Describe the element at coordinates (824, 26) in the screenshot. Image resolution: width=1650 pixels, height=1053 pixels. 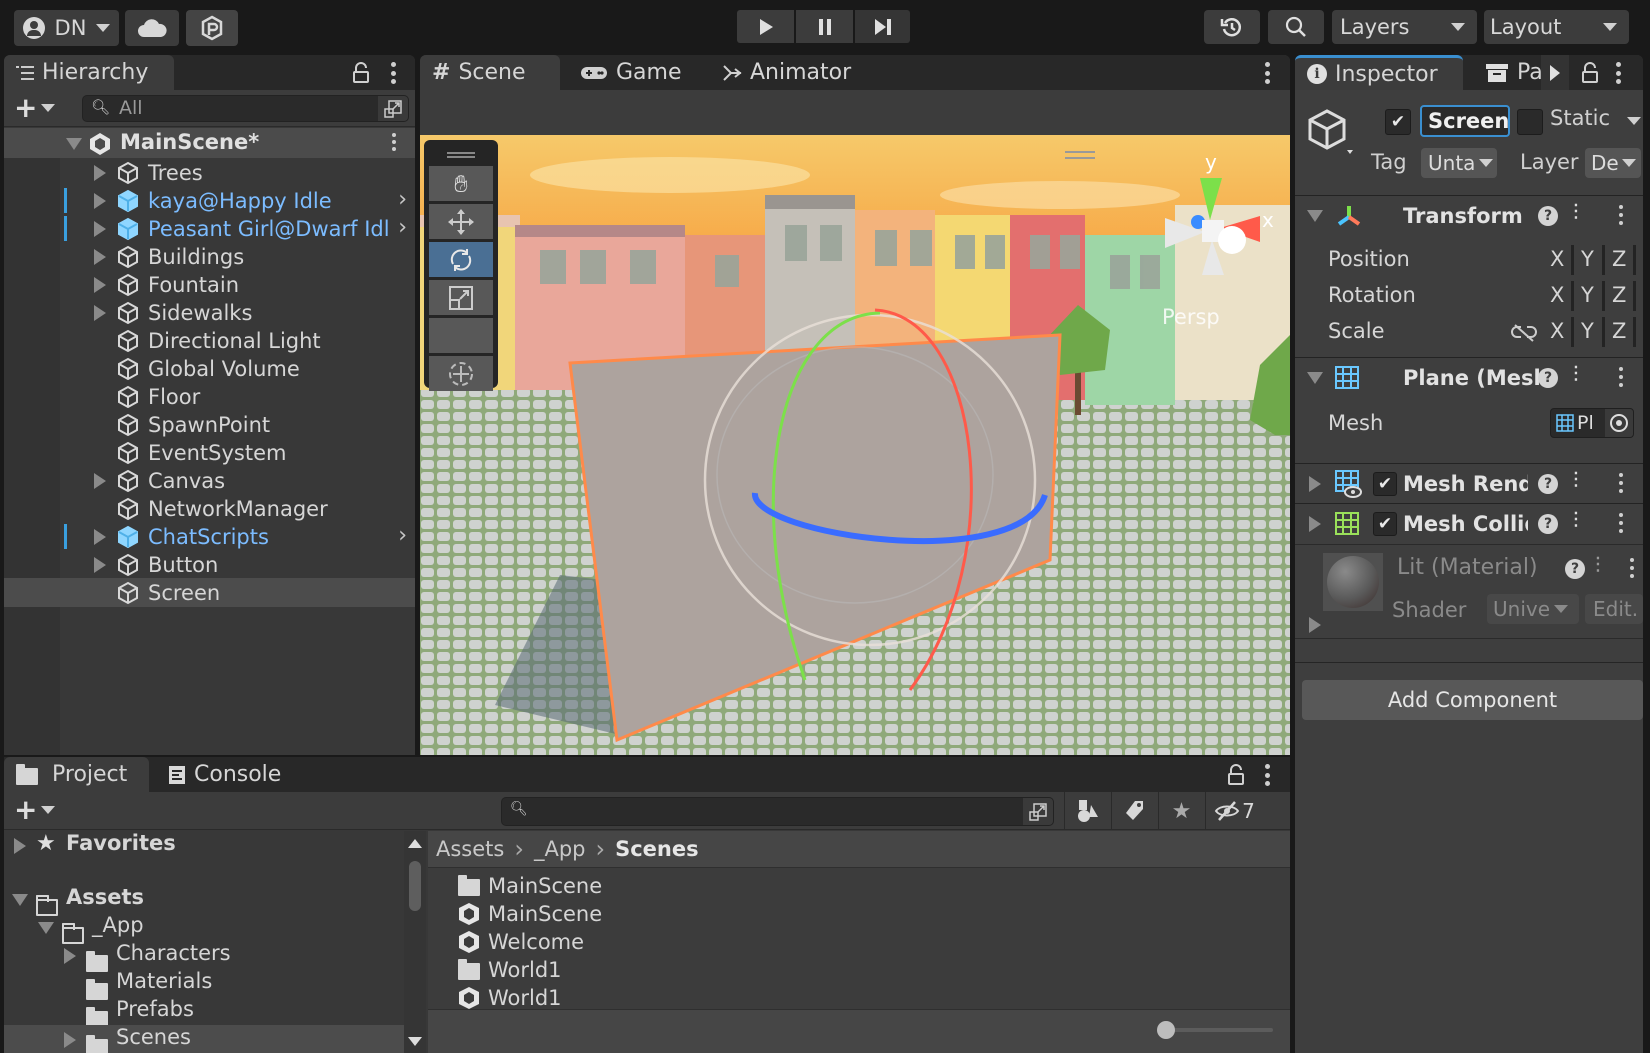
I see `pause-button` at that location.